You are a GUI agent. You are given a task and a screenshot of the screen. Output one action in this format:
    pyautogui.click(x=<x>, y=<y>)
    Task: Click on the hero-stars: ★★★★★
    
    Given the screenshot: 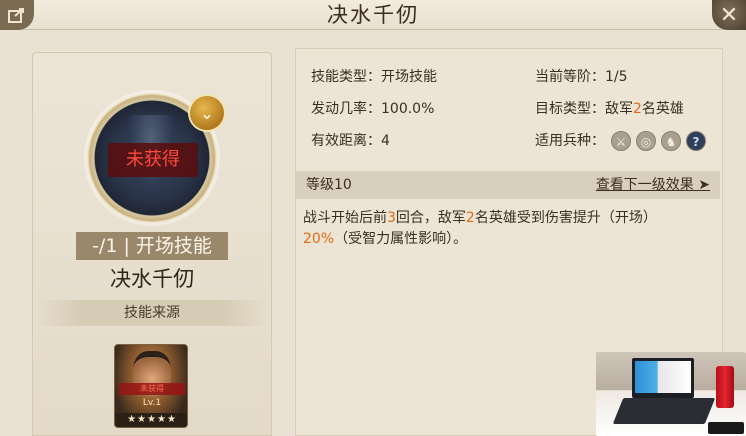 What is the action you would take?
    pyautogui.click(x=151, y=420)
    